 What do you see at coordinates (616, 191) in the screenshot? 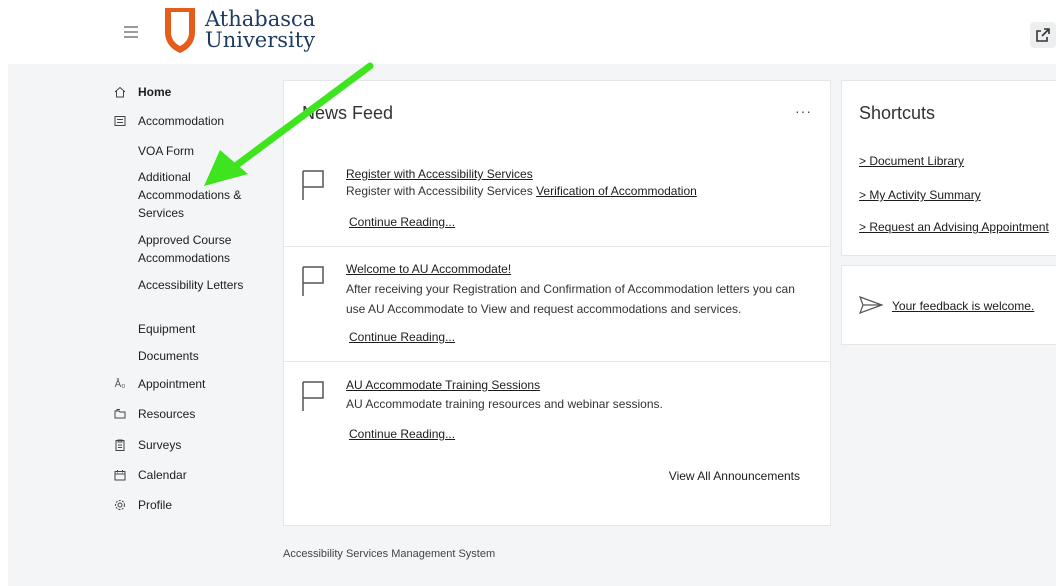
I see `verification-of-accommodation-link: Verification of Accommodation` at bounding box center [616, 191].